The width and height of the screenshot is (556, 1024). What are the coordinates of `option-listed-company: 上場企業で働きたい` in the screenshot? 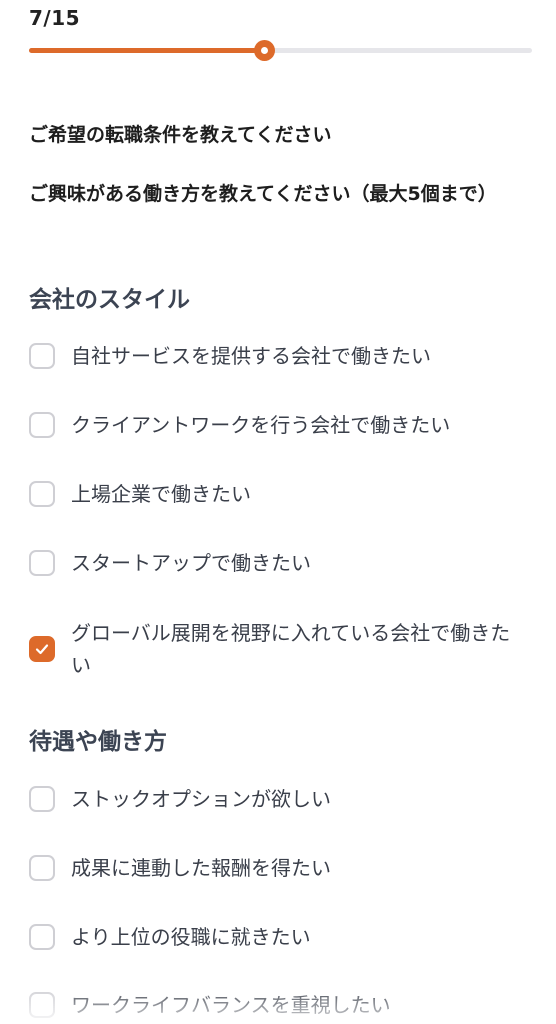 It's located at (279, 494).